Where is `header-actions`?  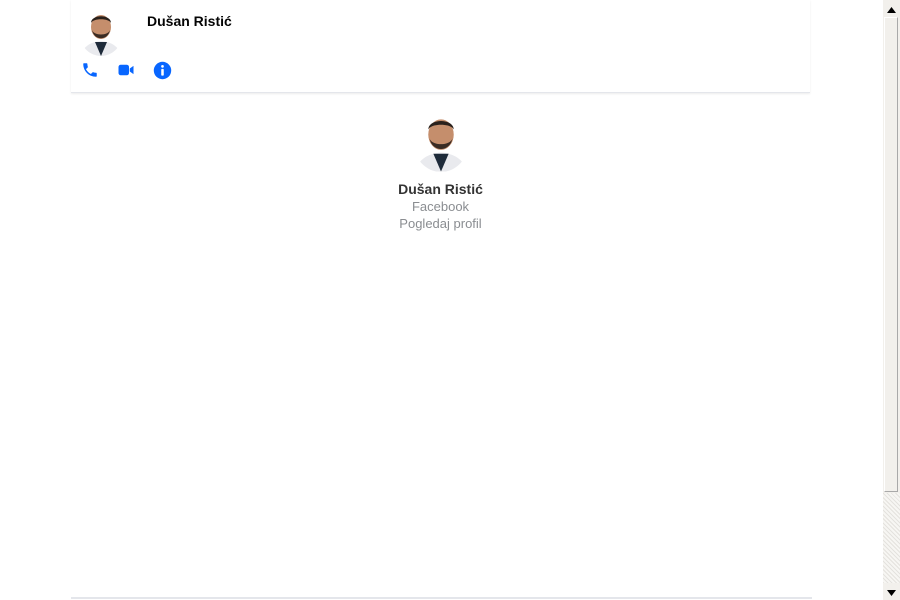
header-actions is located at coordinates (135, 70).